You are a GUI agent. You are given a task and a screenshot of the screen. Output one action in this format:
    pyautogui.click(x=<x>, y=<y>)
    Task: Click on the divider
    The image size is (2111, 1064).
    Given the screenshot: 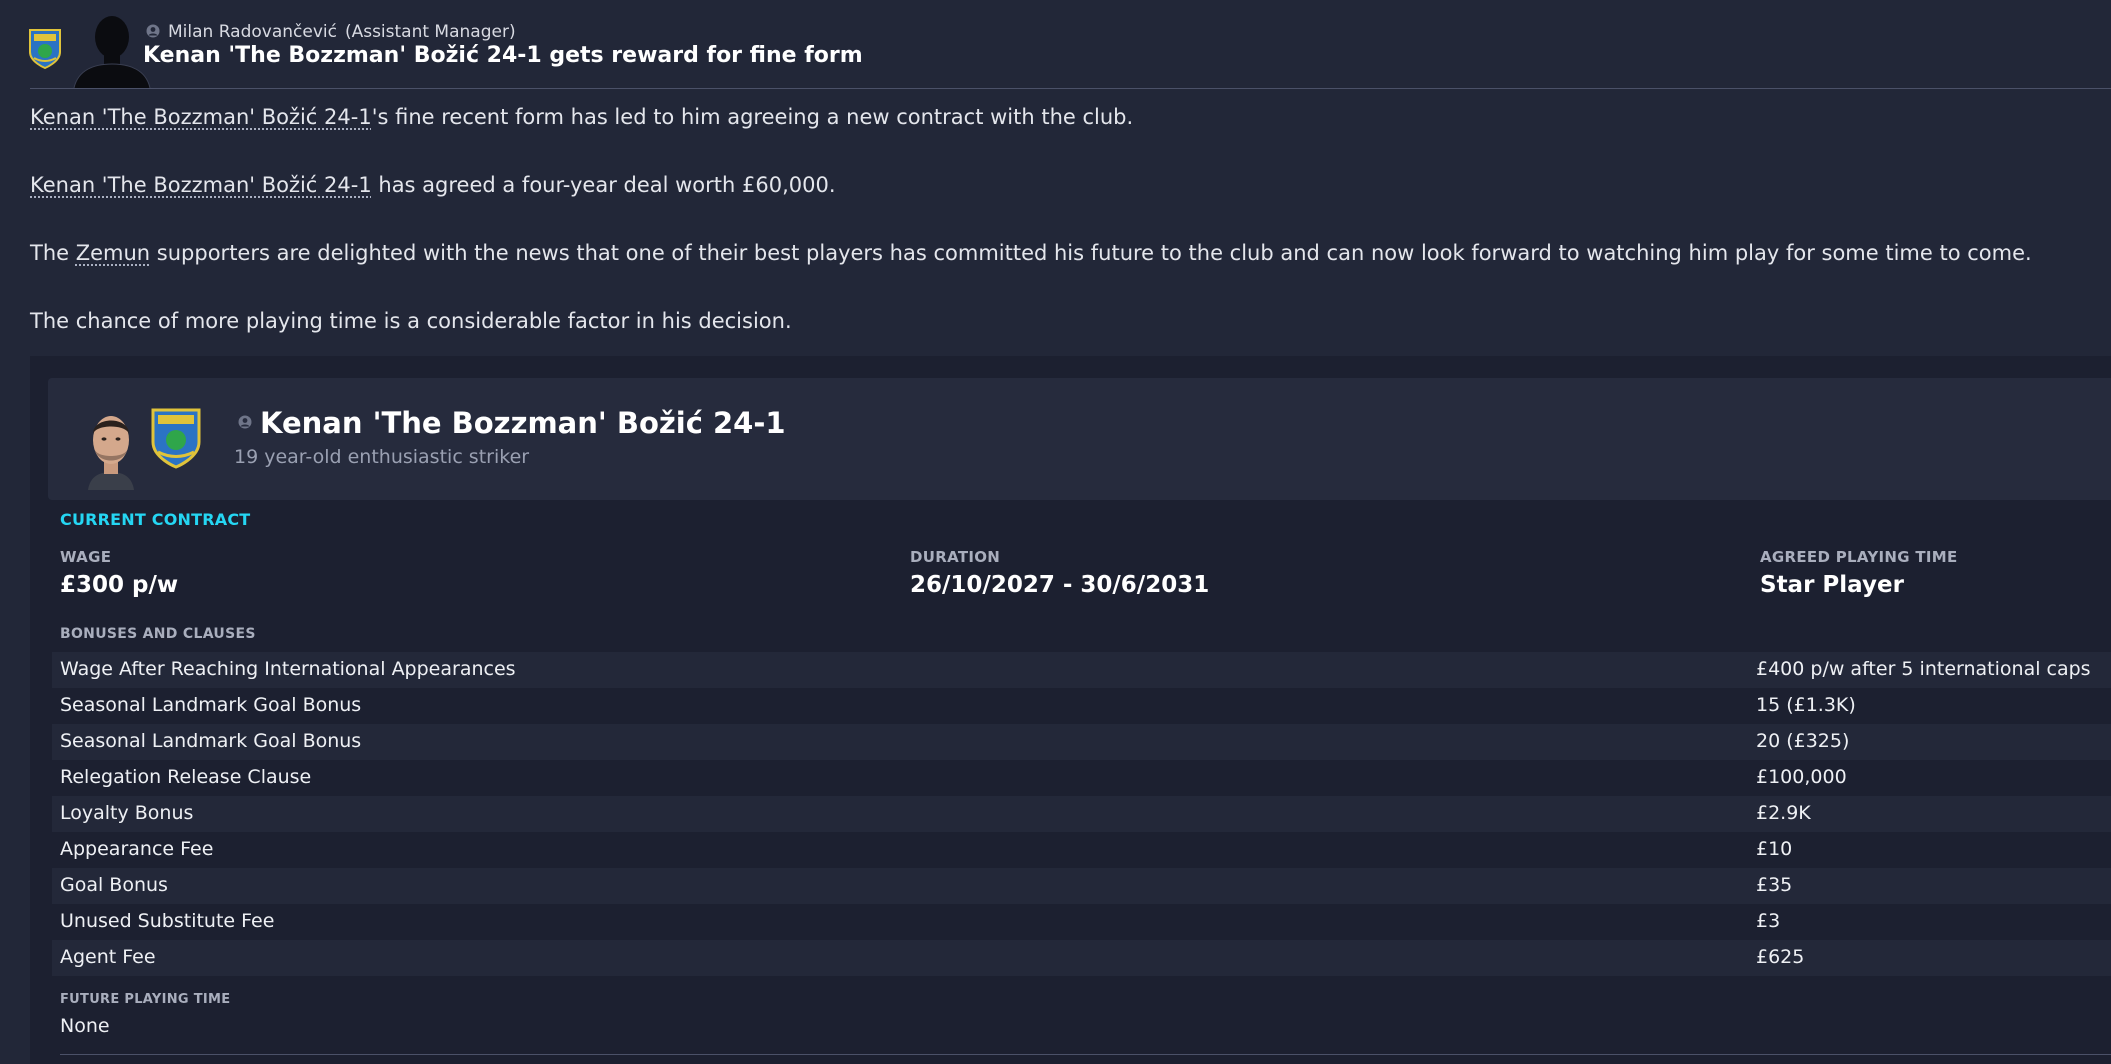 What is the action you would take?
    pyautogui.click(x=1085, y=1054)
    